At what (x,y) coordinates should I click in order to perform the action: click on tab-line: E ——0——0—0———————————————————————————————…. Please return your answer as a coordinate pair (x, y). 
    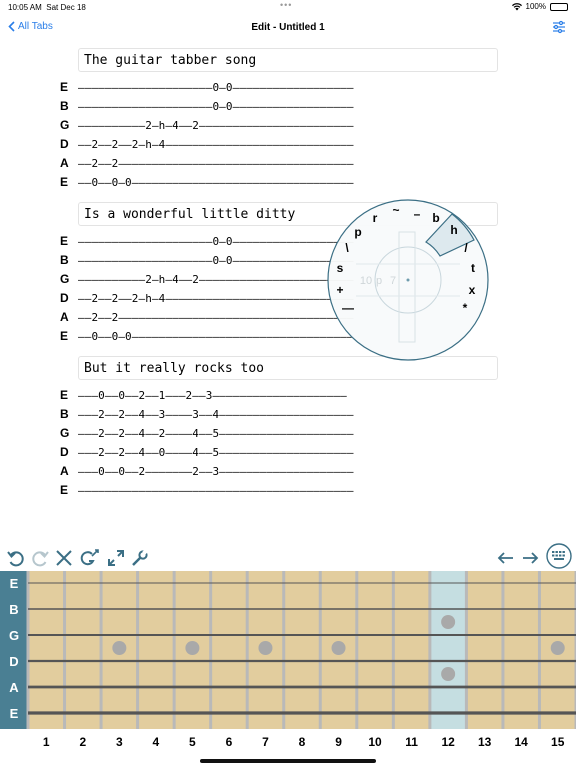
    Looking at the image, I should click on (280, 182).